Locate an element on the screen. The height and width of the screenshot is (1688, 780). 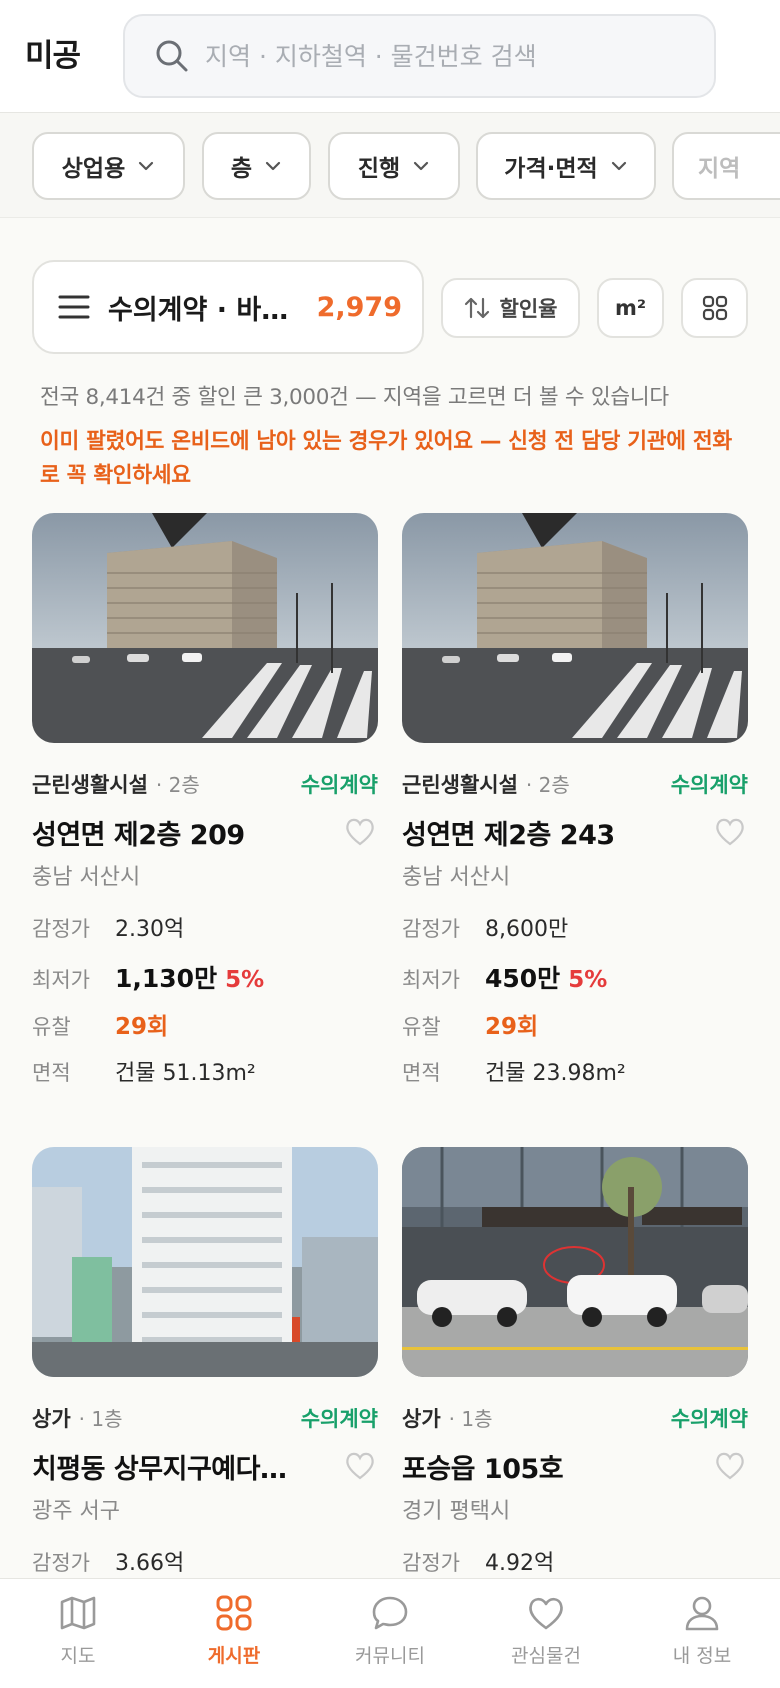
sort-button-label: 할인율 is located at coordinates (528, 309).